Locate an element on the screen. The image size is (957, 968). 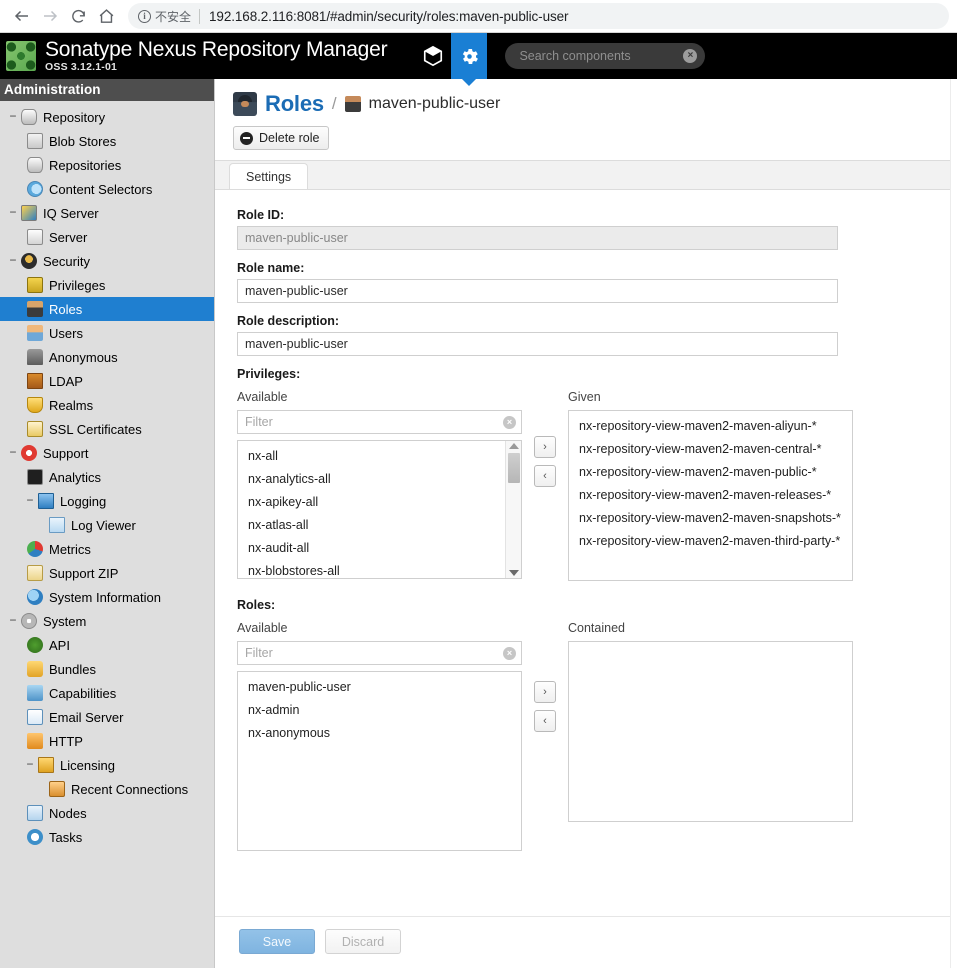
mode-switcher is located at coordinates (451, 56).